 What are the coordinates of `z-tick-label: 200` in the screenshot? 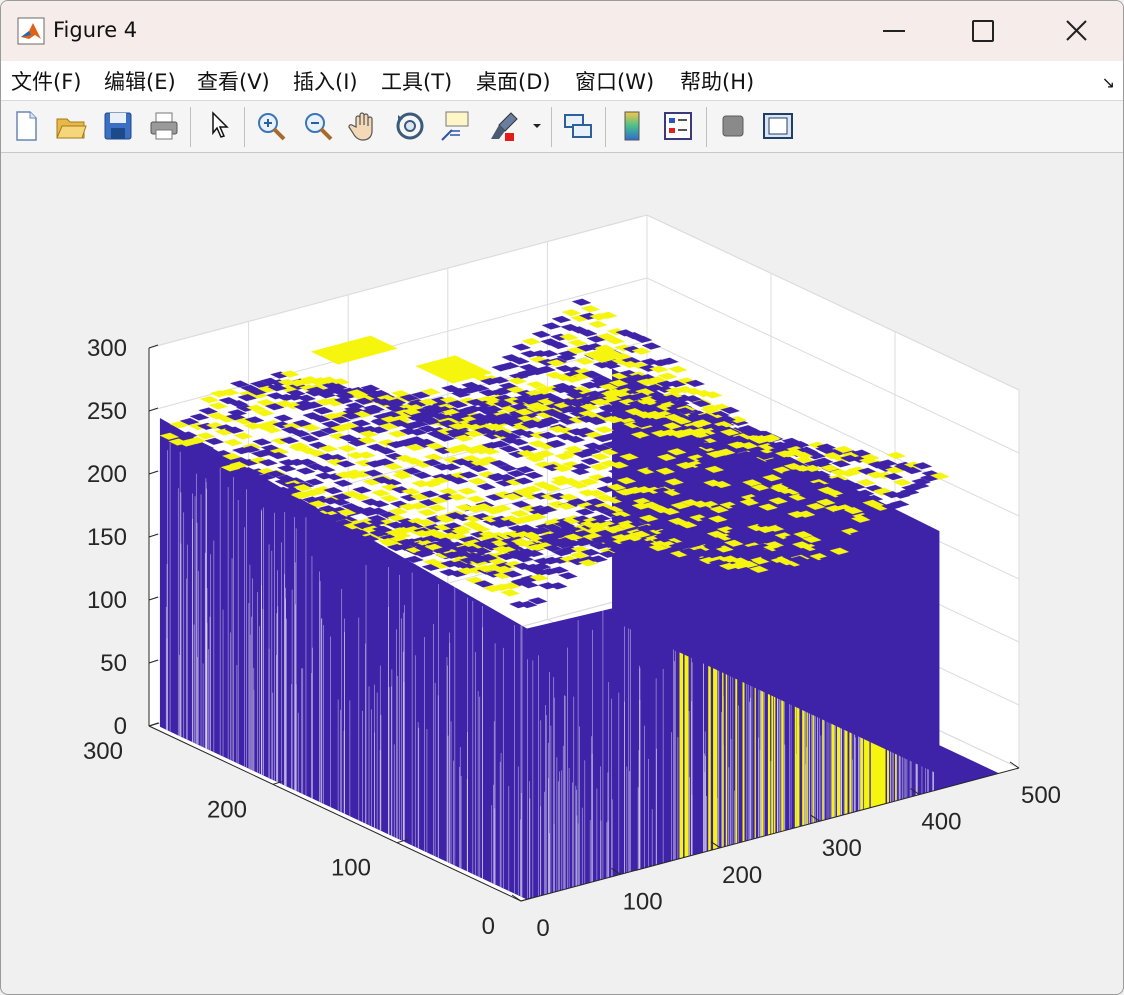 It's located at (107, 474).